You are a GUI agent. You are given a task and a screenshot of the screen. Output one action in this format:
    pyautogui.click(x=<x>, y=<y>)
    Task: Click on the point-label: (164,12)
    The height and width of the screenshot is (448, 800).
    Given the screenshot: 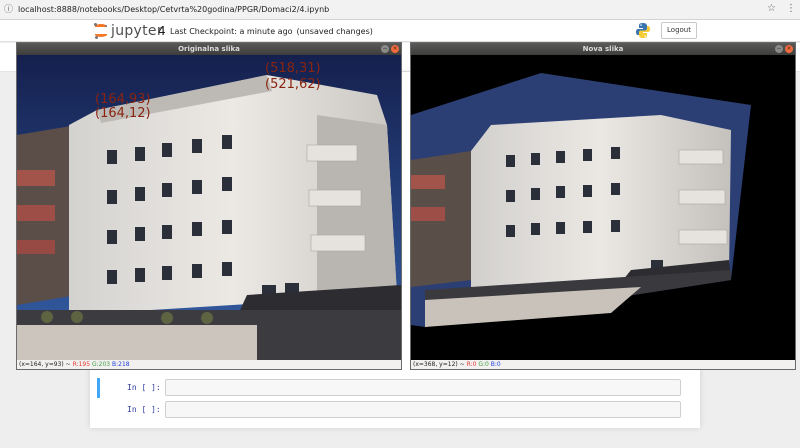 What is the action you would take?
    pyautogui.click(x=123, y=113)
    